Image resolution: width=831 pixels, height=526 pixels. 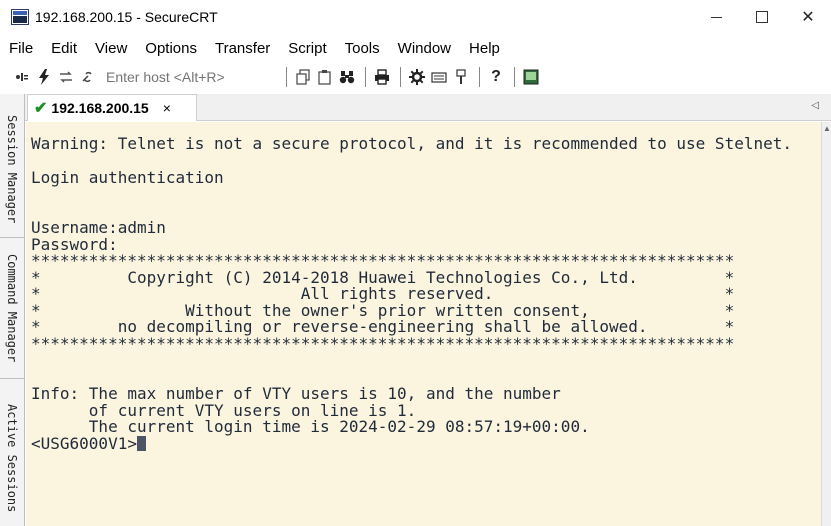 I want to click on window-controls: ✕, so click(x=762, y=17).